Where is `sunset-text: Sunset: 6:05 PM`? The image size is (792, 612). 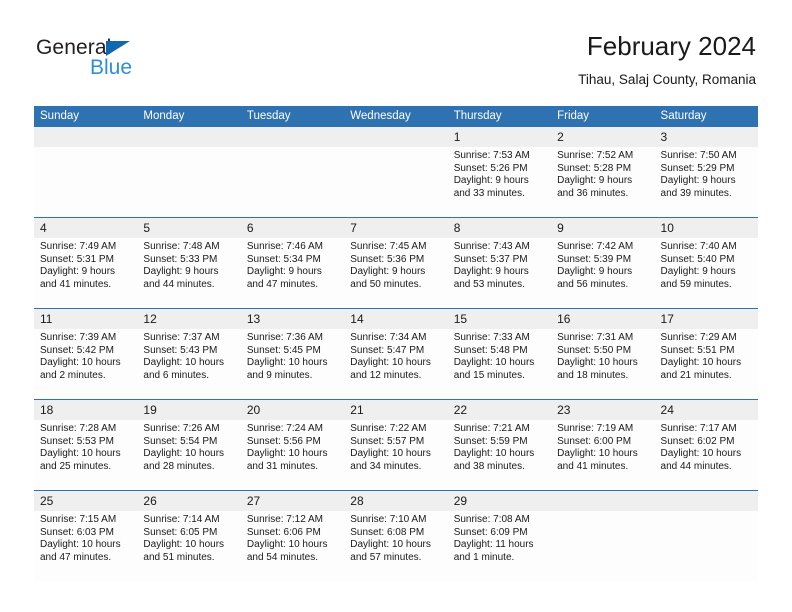 sunset-text: Sunset: 6:05 PM is located at coordinates (180, 532).